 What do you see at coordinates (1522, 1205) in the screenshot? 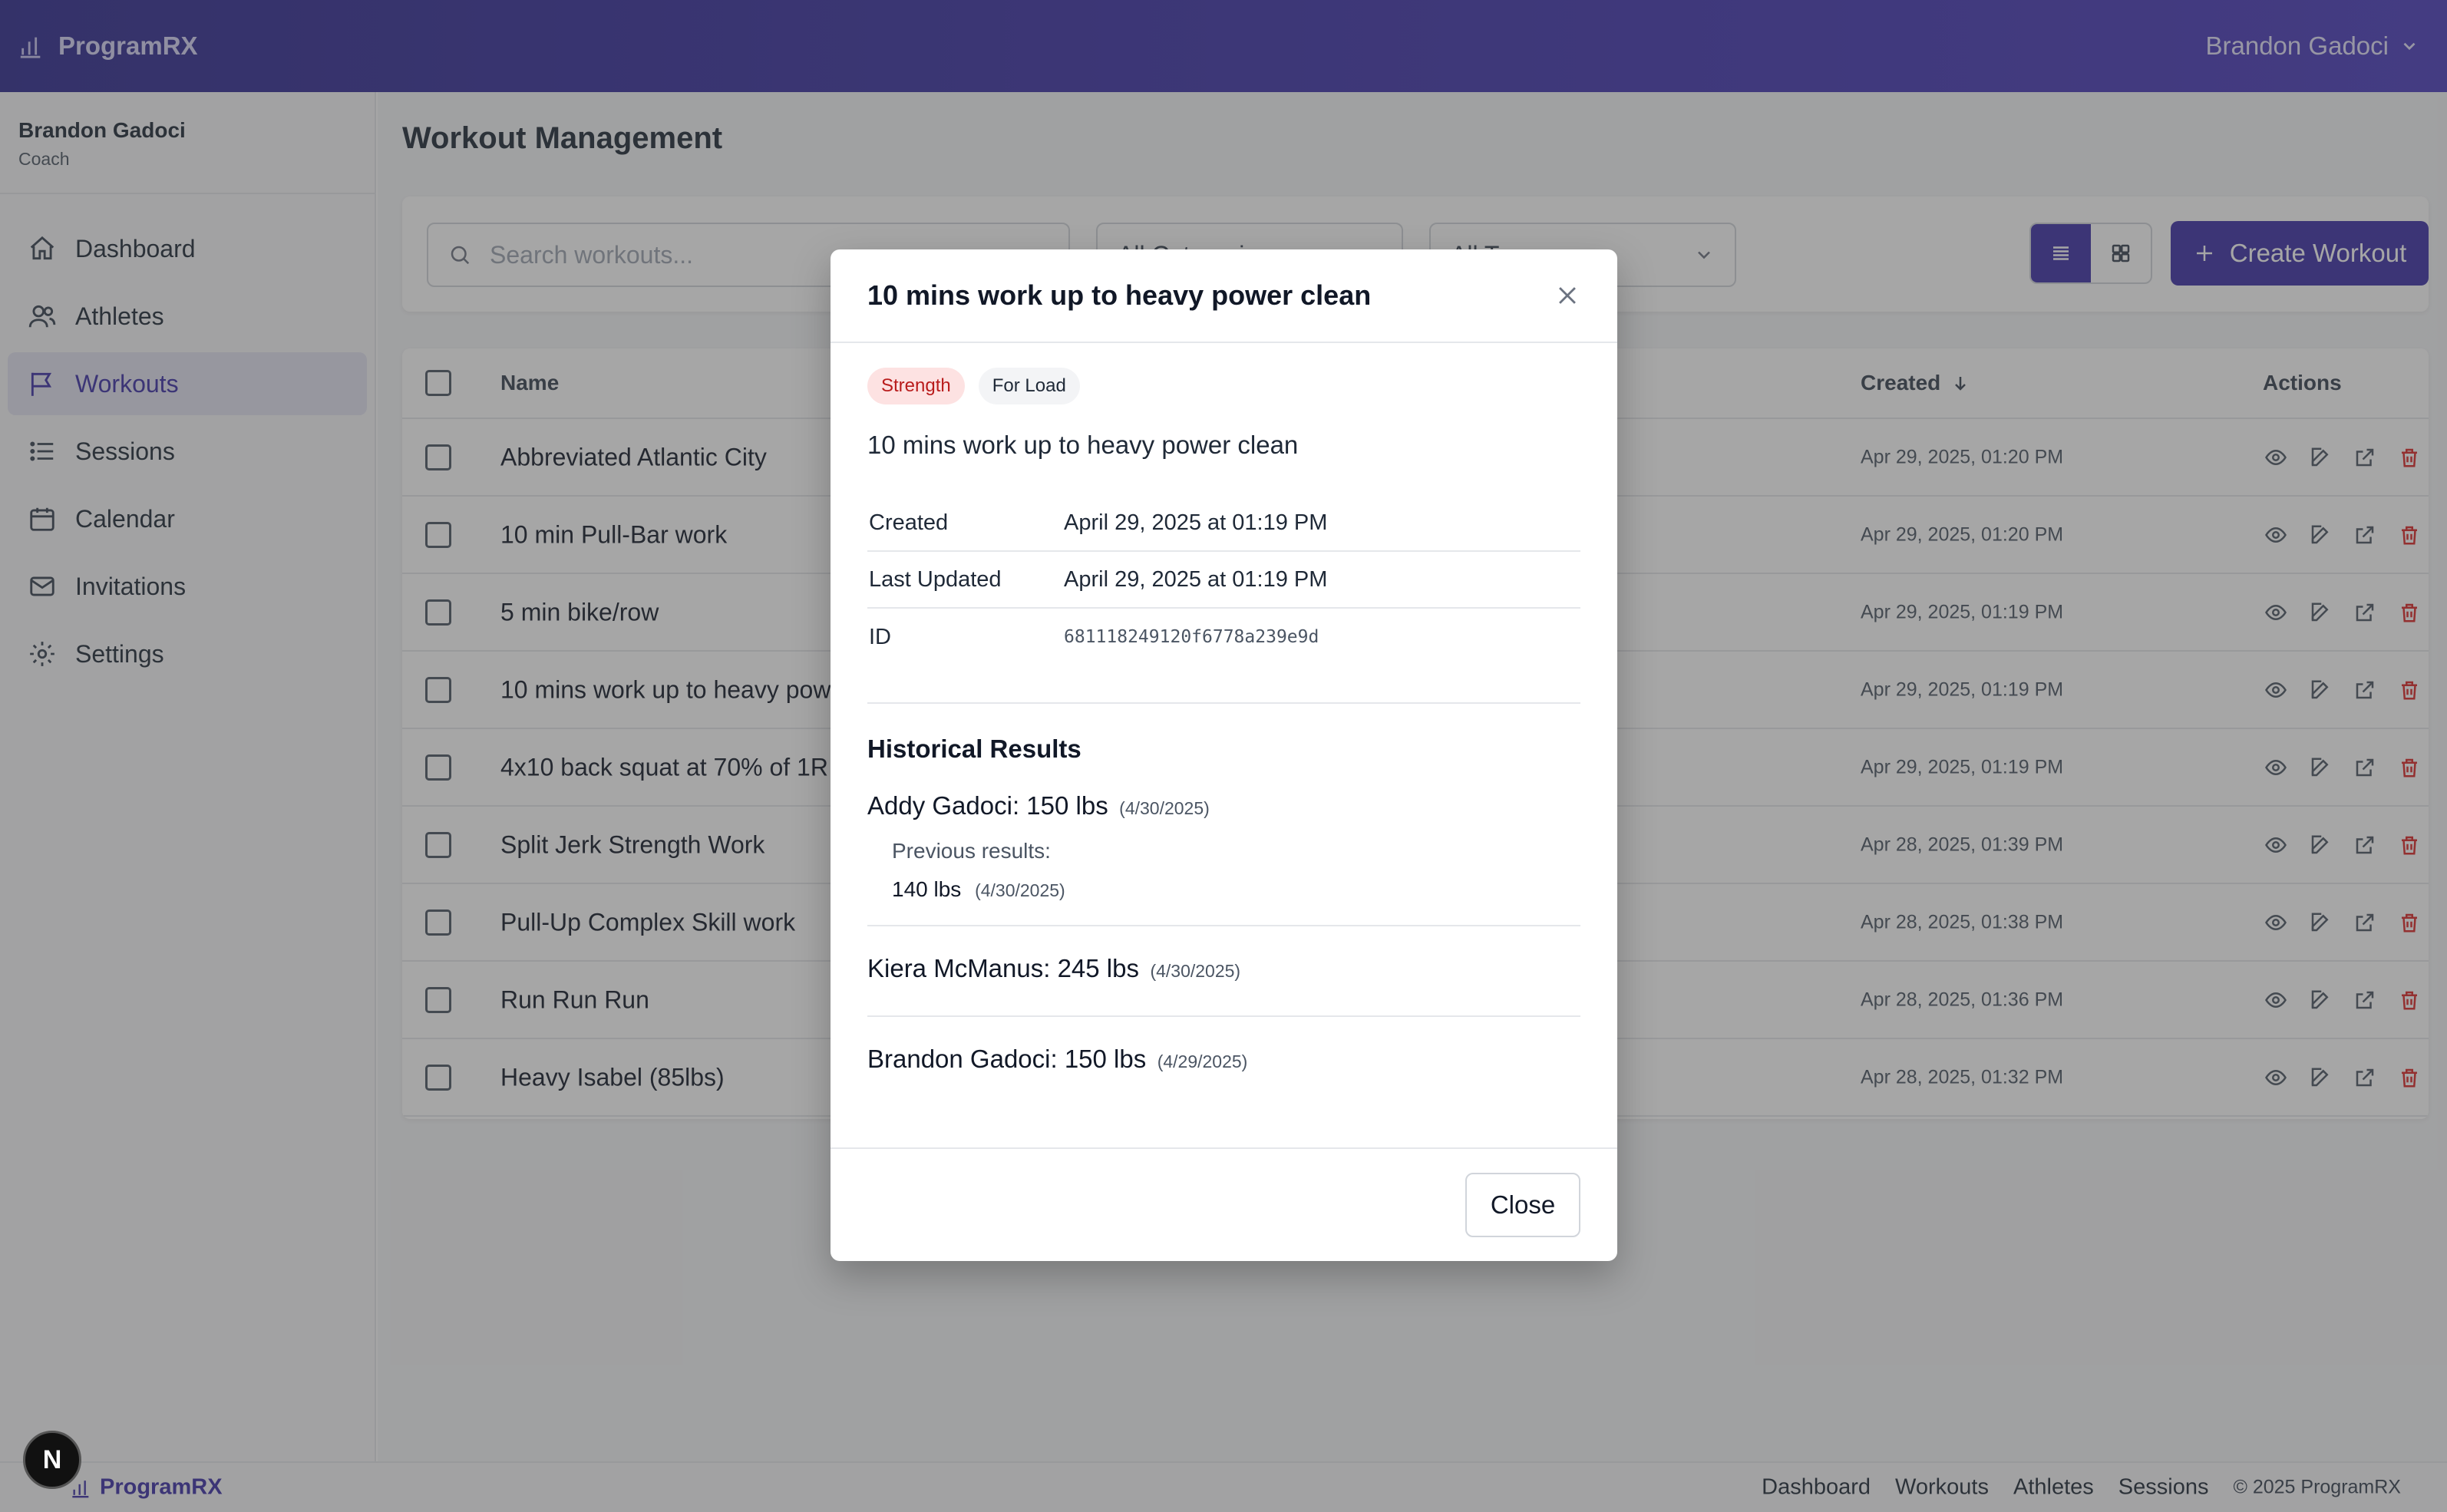
I see `close-button: Close` at bounding box center [1522, 1205].